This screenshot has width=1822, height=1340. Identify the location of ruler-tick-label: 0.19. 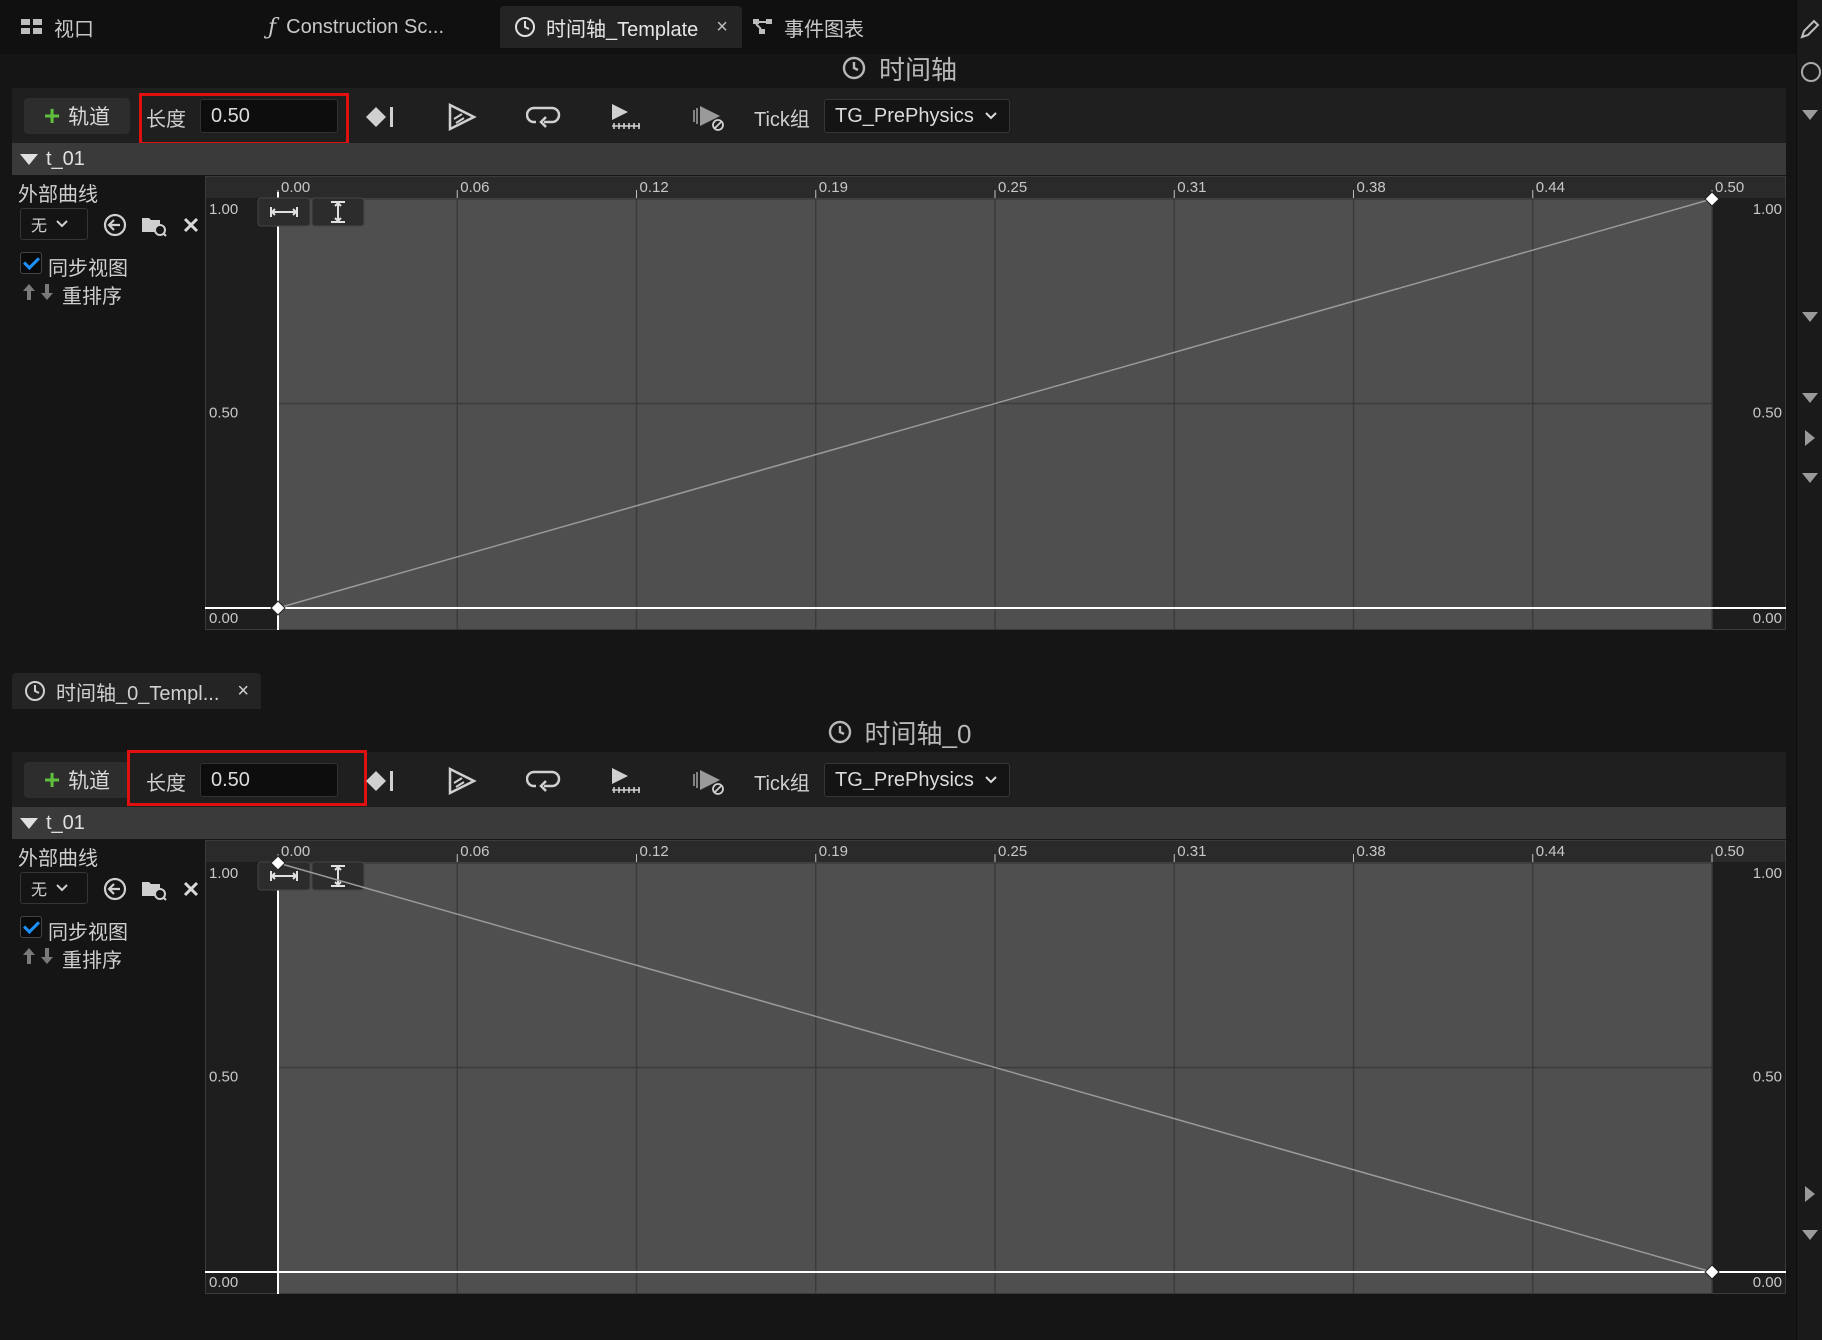
(833, 851).